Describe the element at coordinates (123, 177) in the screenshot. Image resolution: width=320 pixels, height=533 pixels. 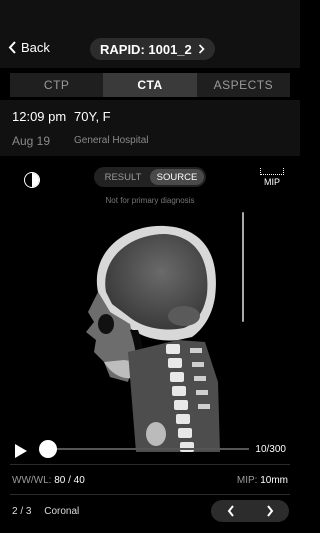
I see `toggle-result: RESULT` at that location.